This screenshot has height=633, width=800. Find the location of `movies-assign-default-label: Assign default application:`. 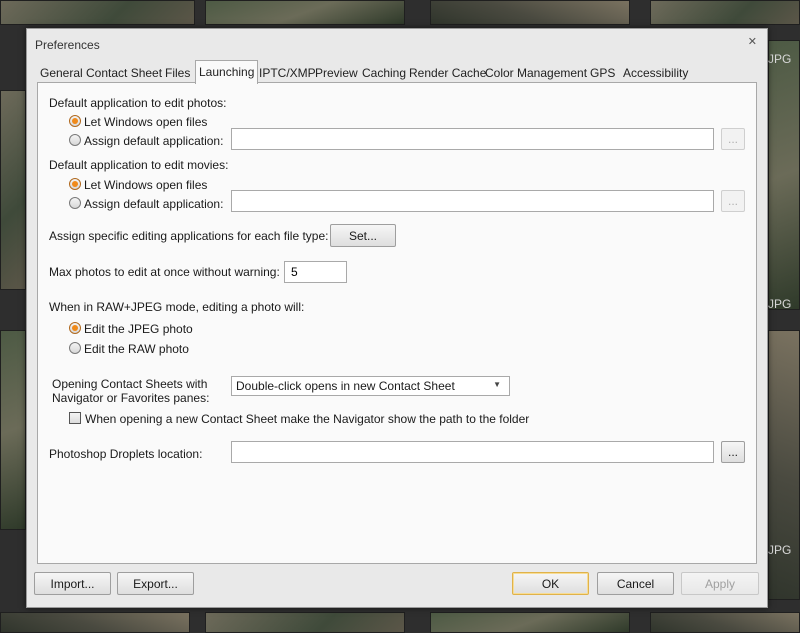

movies-assign-default-label: Assign default application: is located at coordinates (153, 204).